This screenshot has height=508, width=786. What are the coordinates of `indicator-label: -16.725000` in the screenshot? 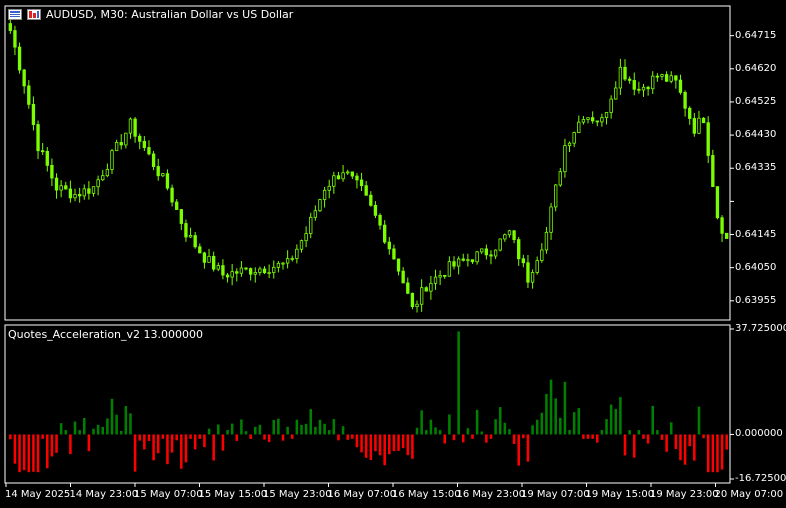 It's located at (760, 478).